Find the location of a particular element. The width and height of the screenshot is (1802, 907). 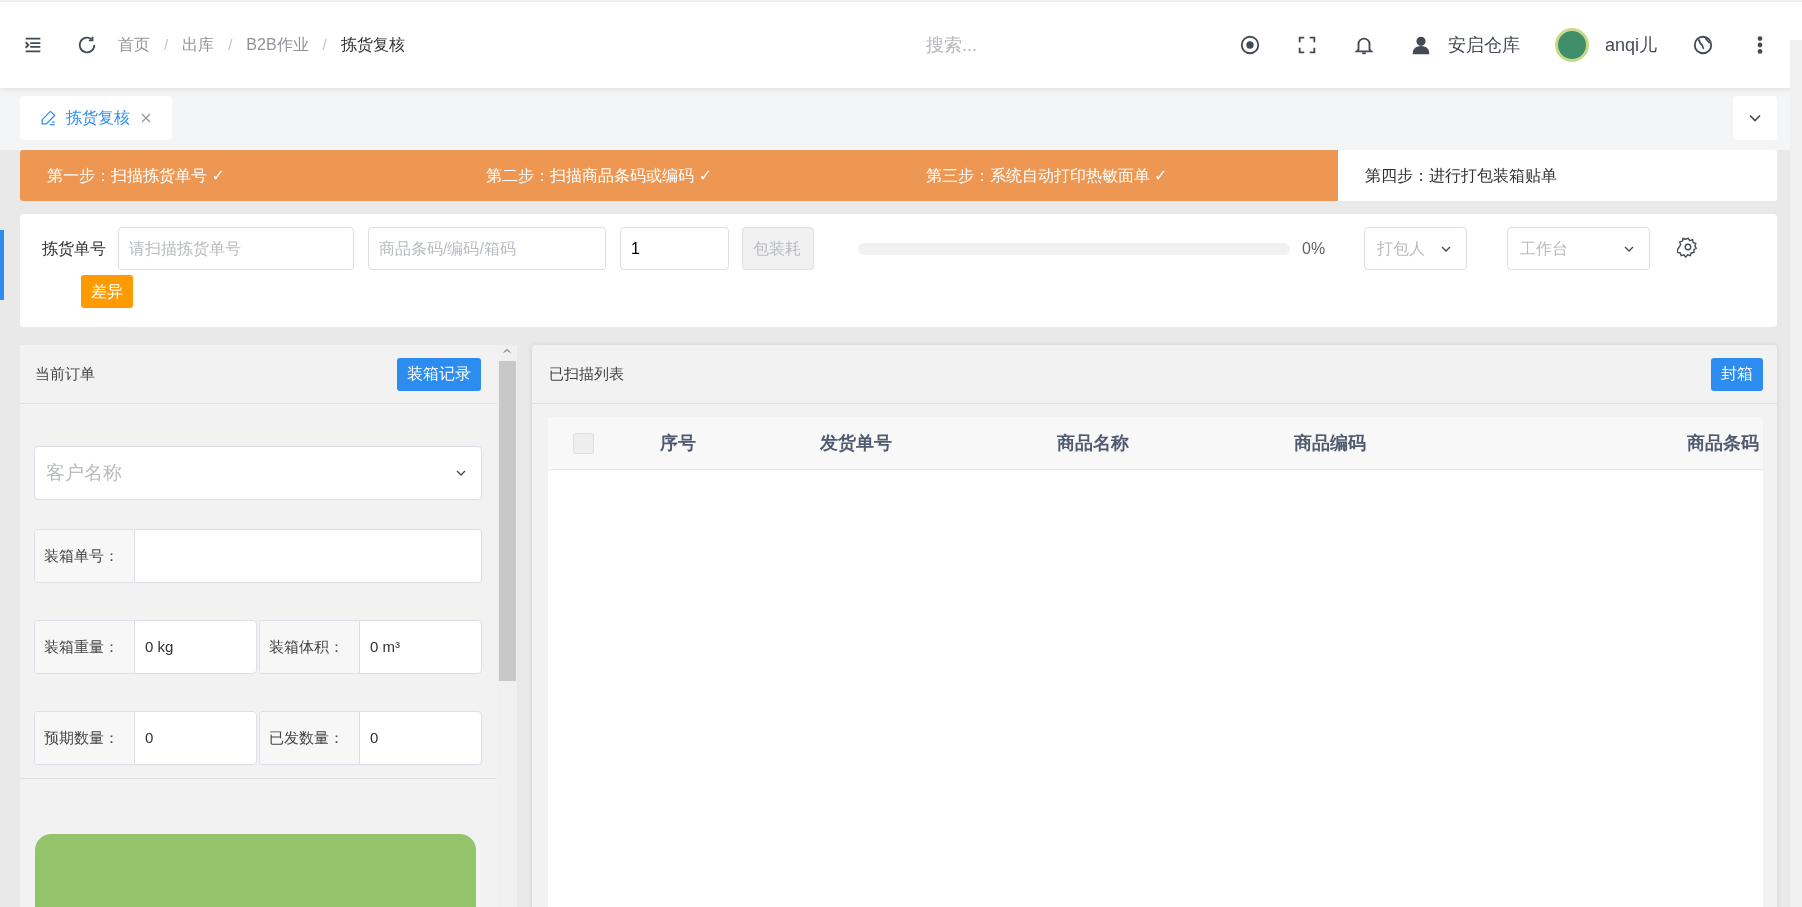

field-label: 装箱单号： is located at coordinates (85, 556).